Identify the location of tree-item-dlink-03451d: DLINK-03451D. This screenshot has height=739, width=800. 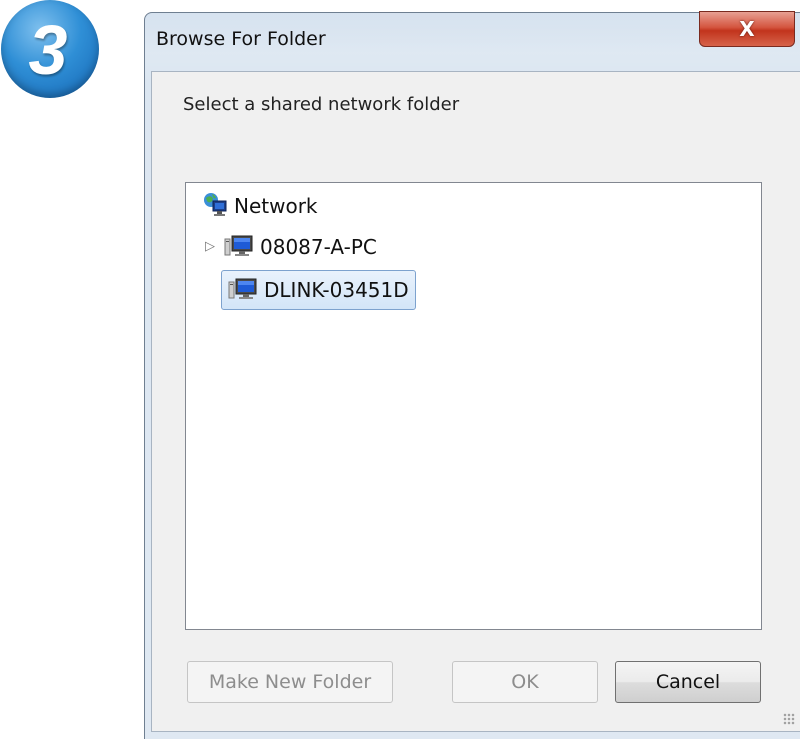
(318, 290).